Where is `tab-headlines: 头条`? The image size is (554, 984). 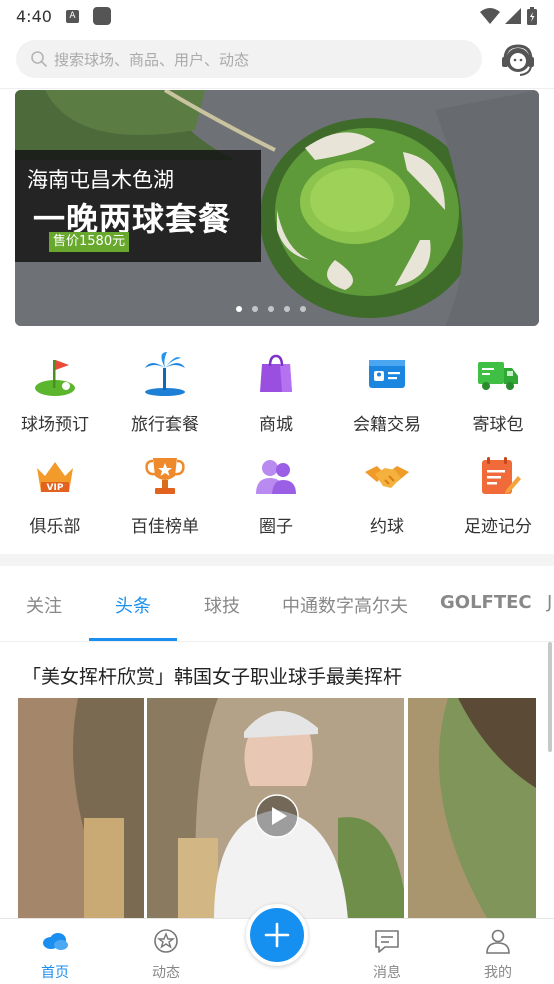
tab-headlines: 头条 is located at coordinates (133, 605).